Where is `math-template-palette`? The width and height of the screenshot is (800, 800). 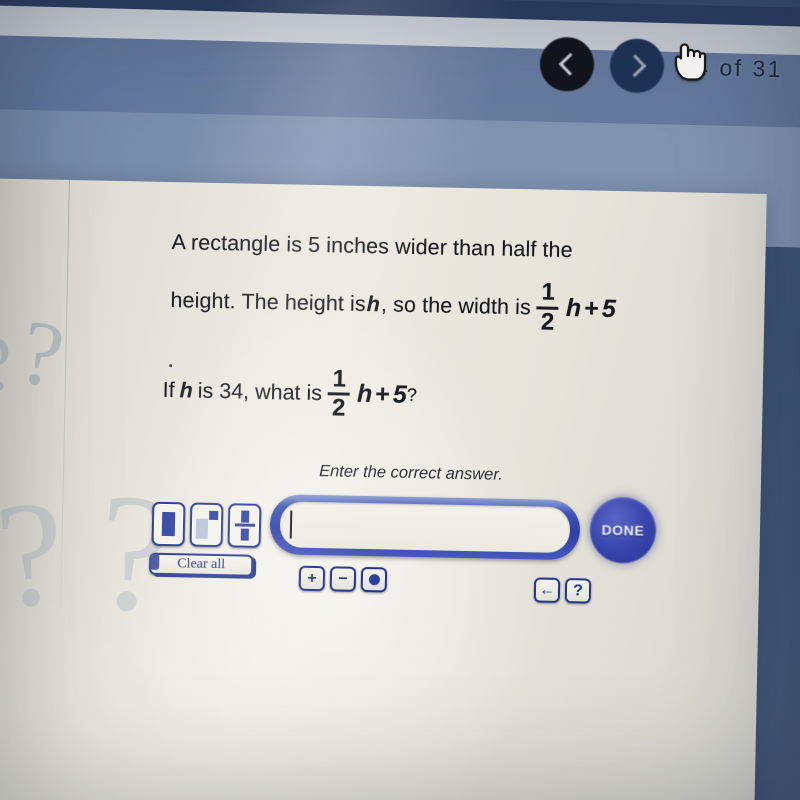
math-template-palette is located at coordinates (206, 524).